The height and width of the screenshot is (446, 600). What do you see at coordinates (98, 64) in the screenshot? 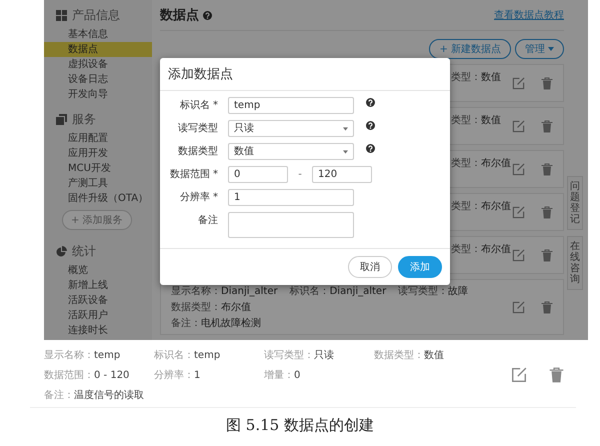
I see `nav-item: 虚拟设备` at bounding box center [98, 64].